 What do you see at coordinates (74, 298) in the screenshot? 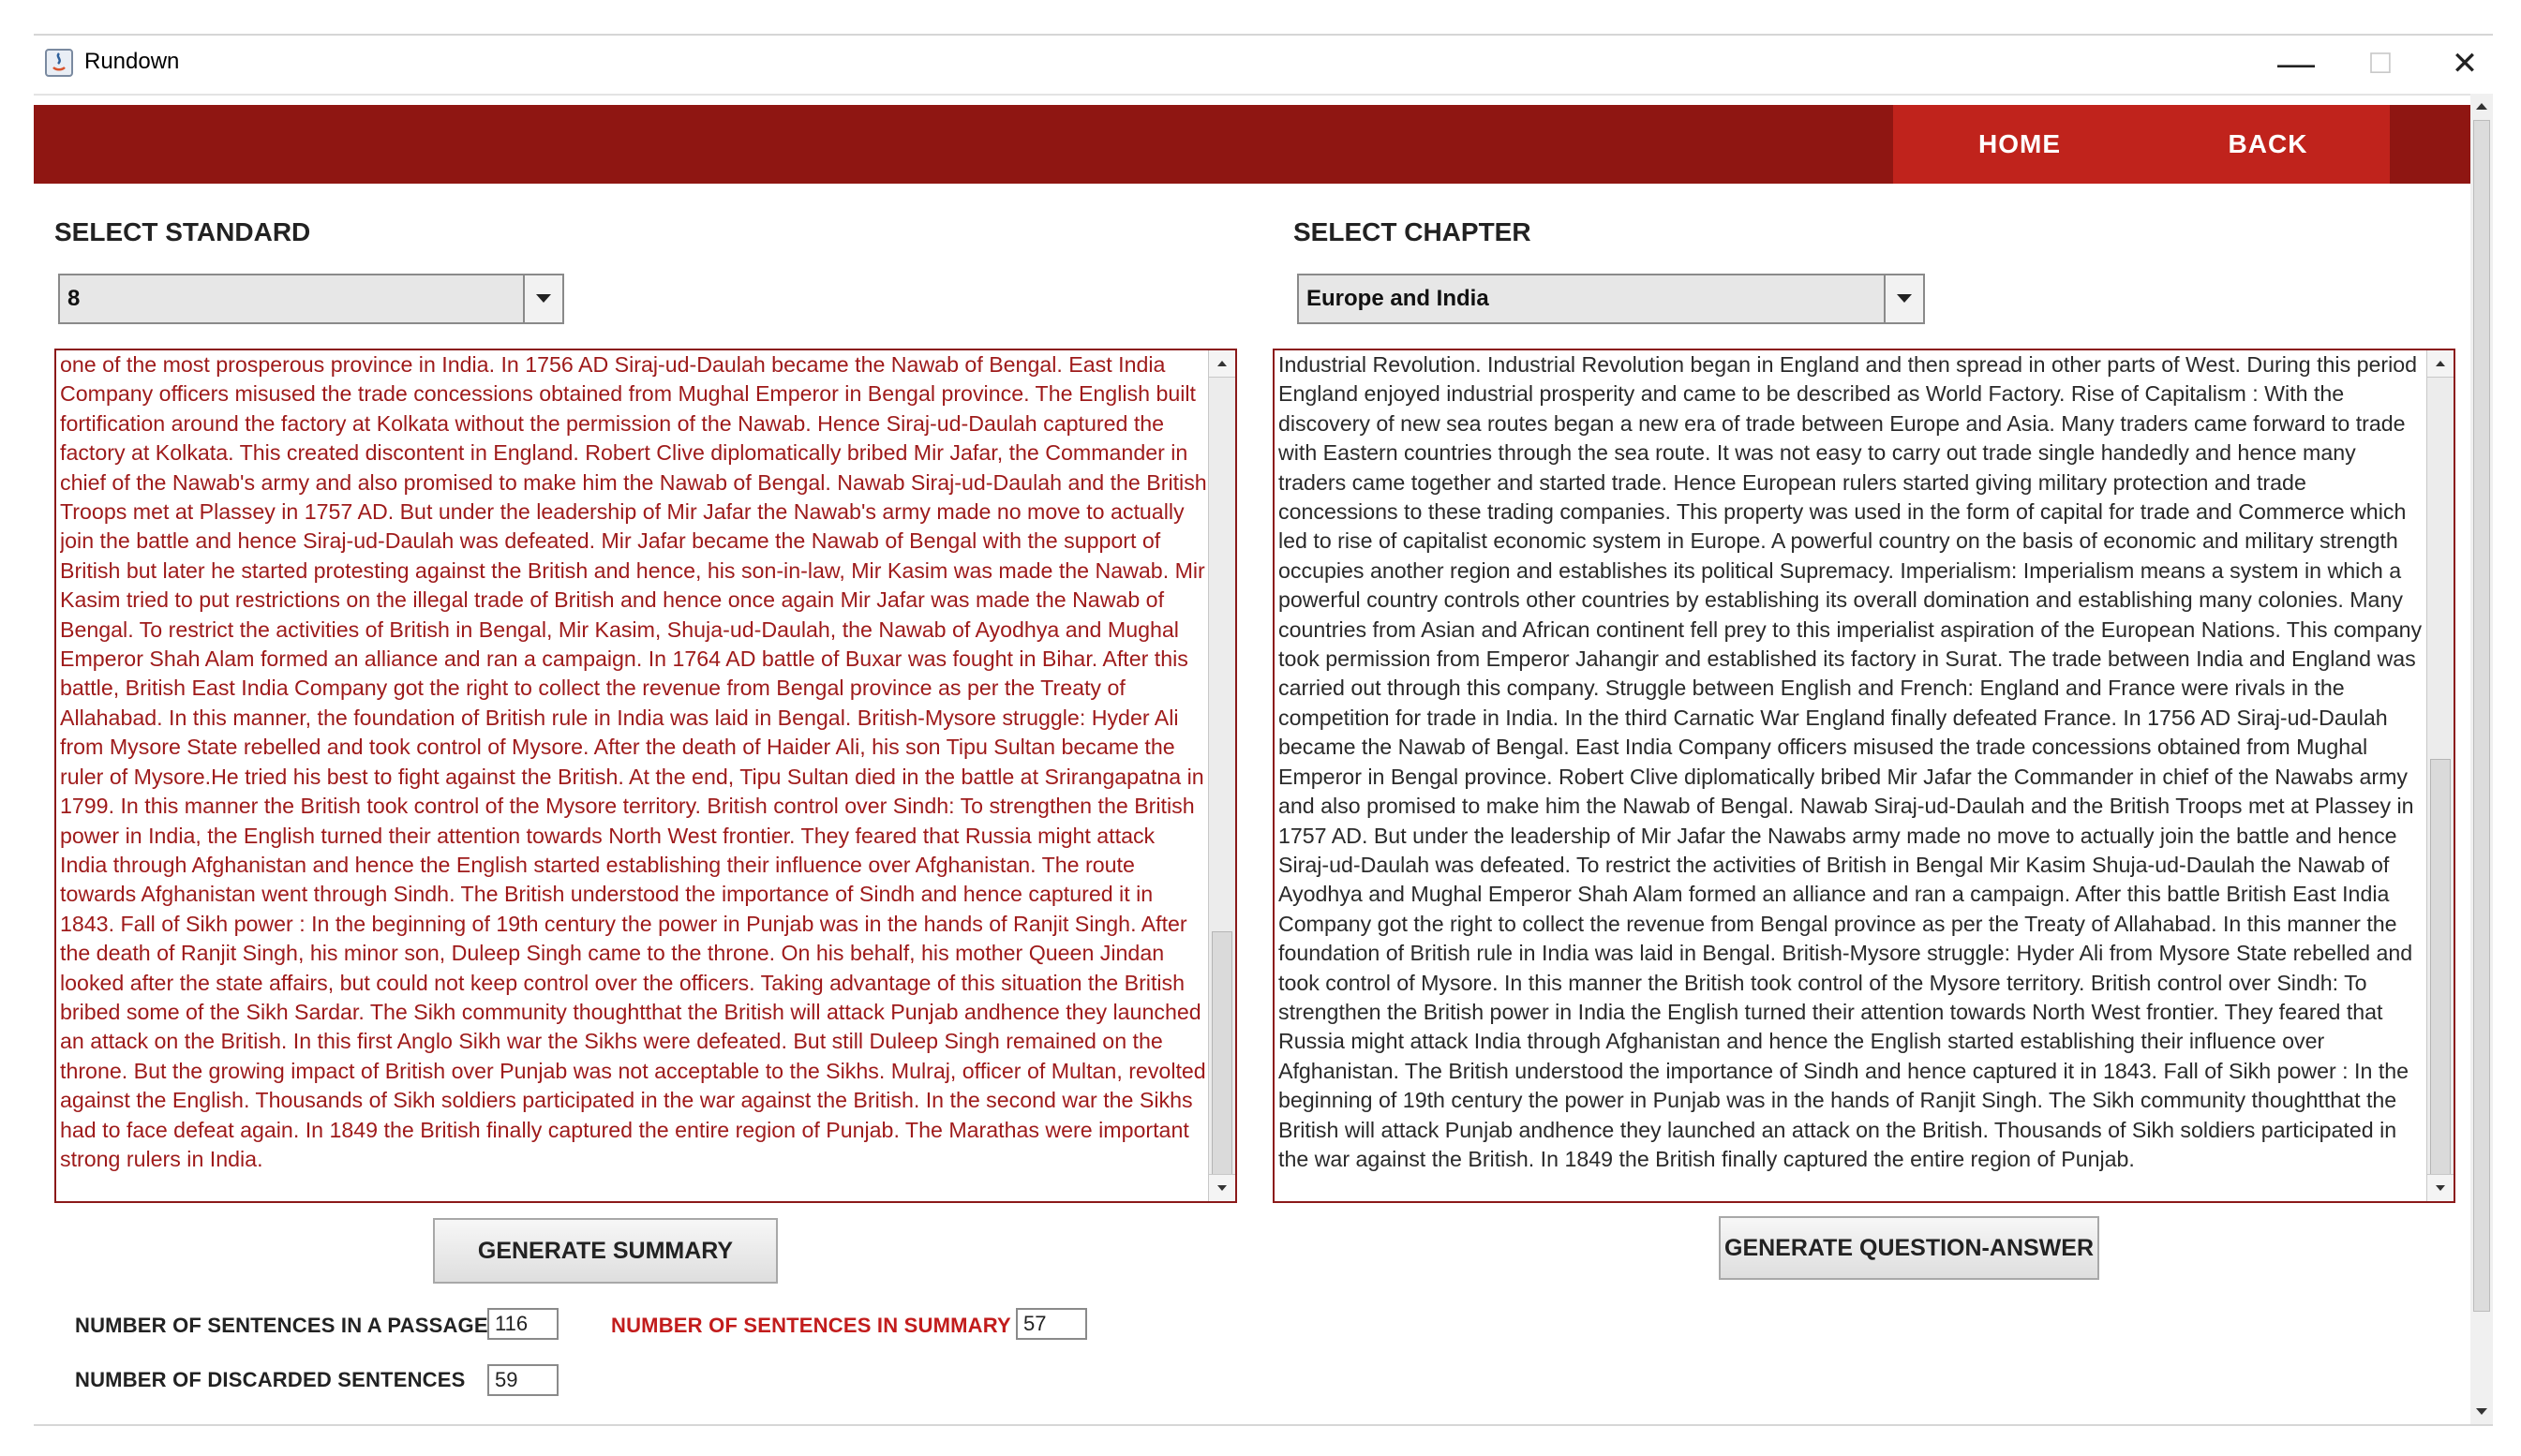
I see `standard-select-value: 8` at bounding box center [74, 298].